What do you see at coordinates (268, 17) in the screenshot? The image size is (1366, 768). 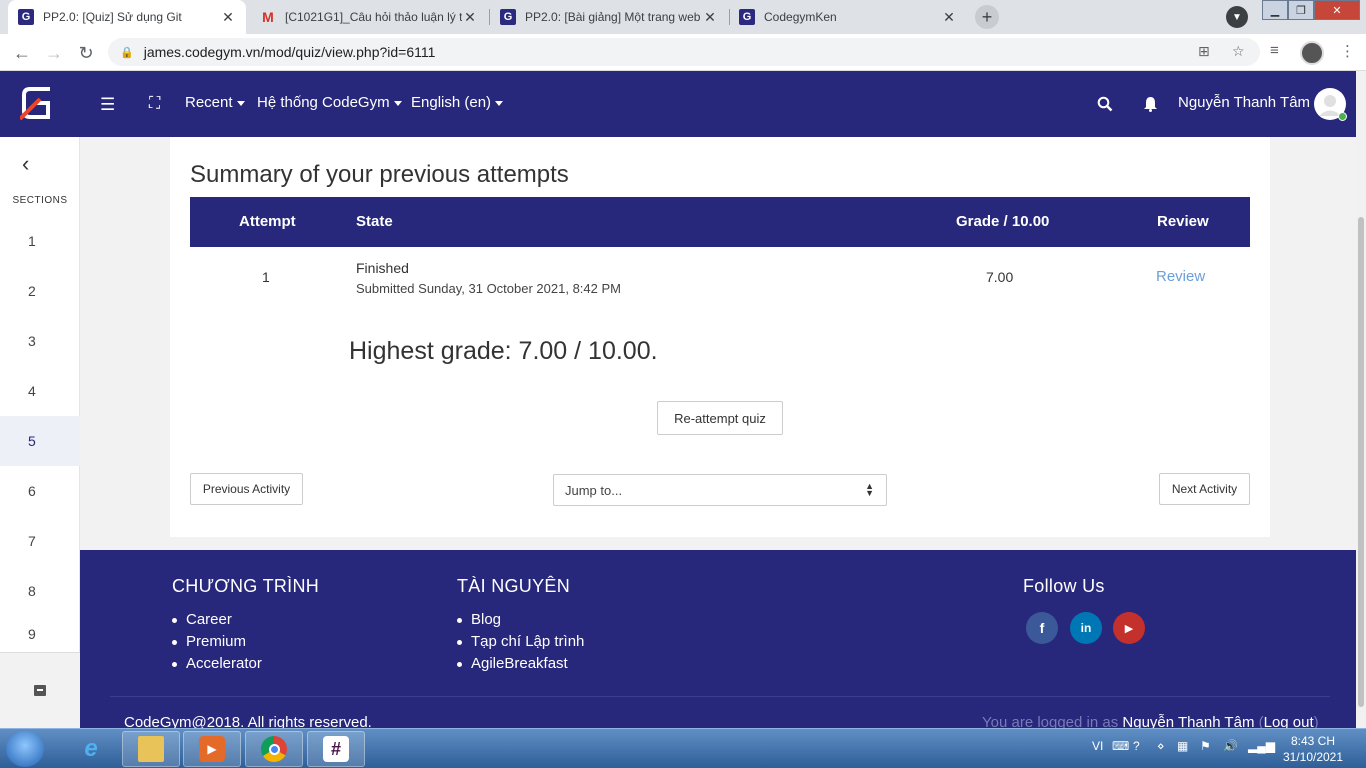 I see `gmail-favicon-icon: M` at bounding box center [268, 17].